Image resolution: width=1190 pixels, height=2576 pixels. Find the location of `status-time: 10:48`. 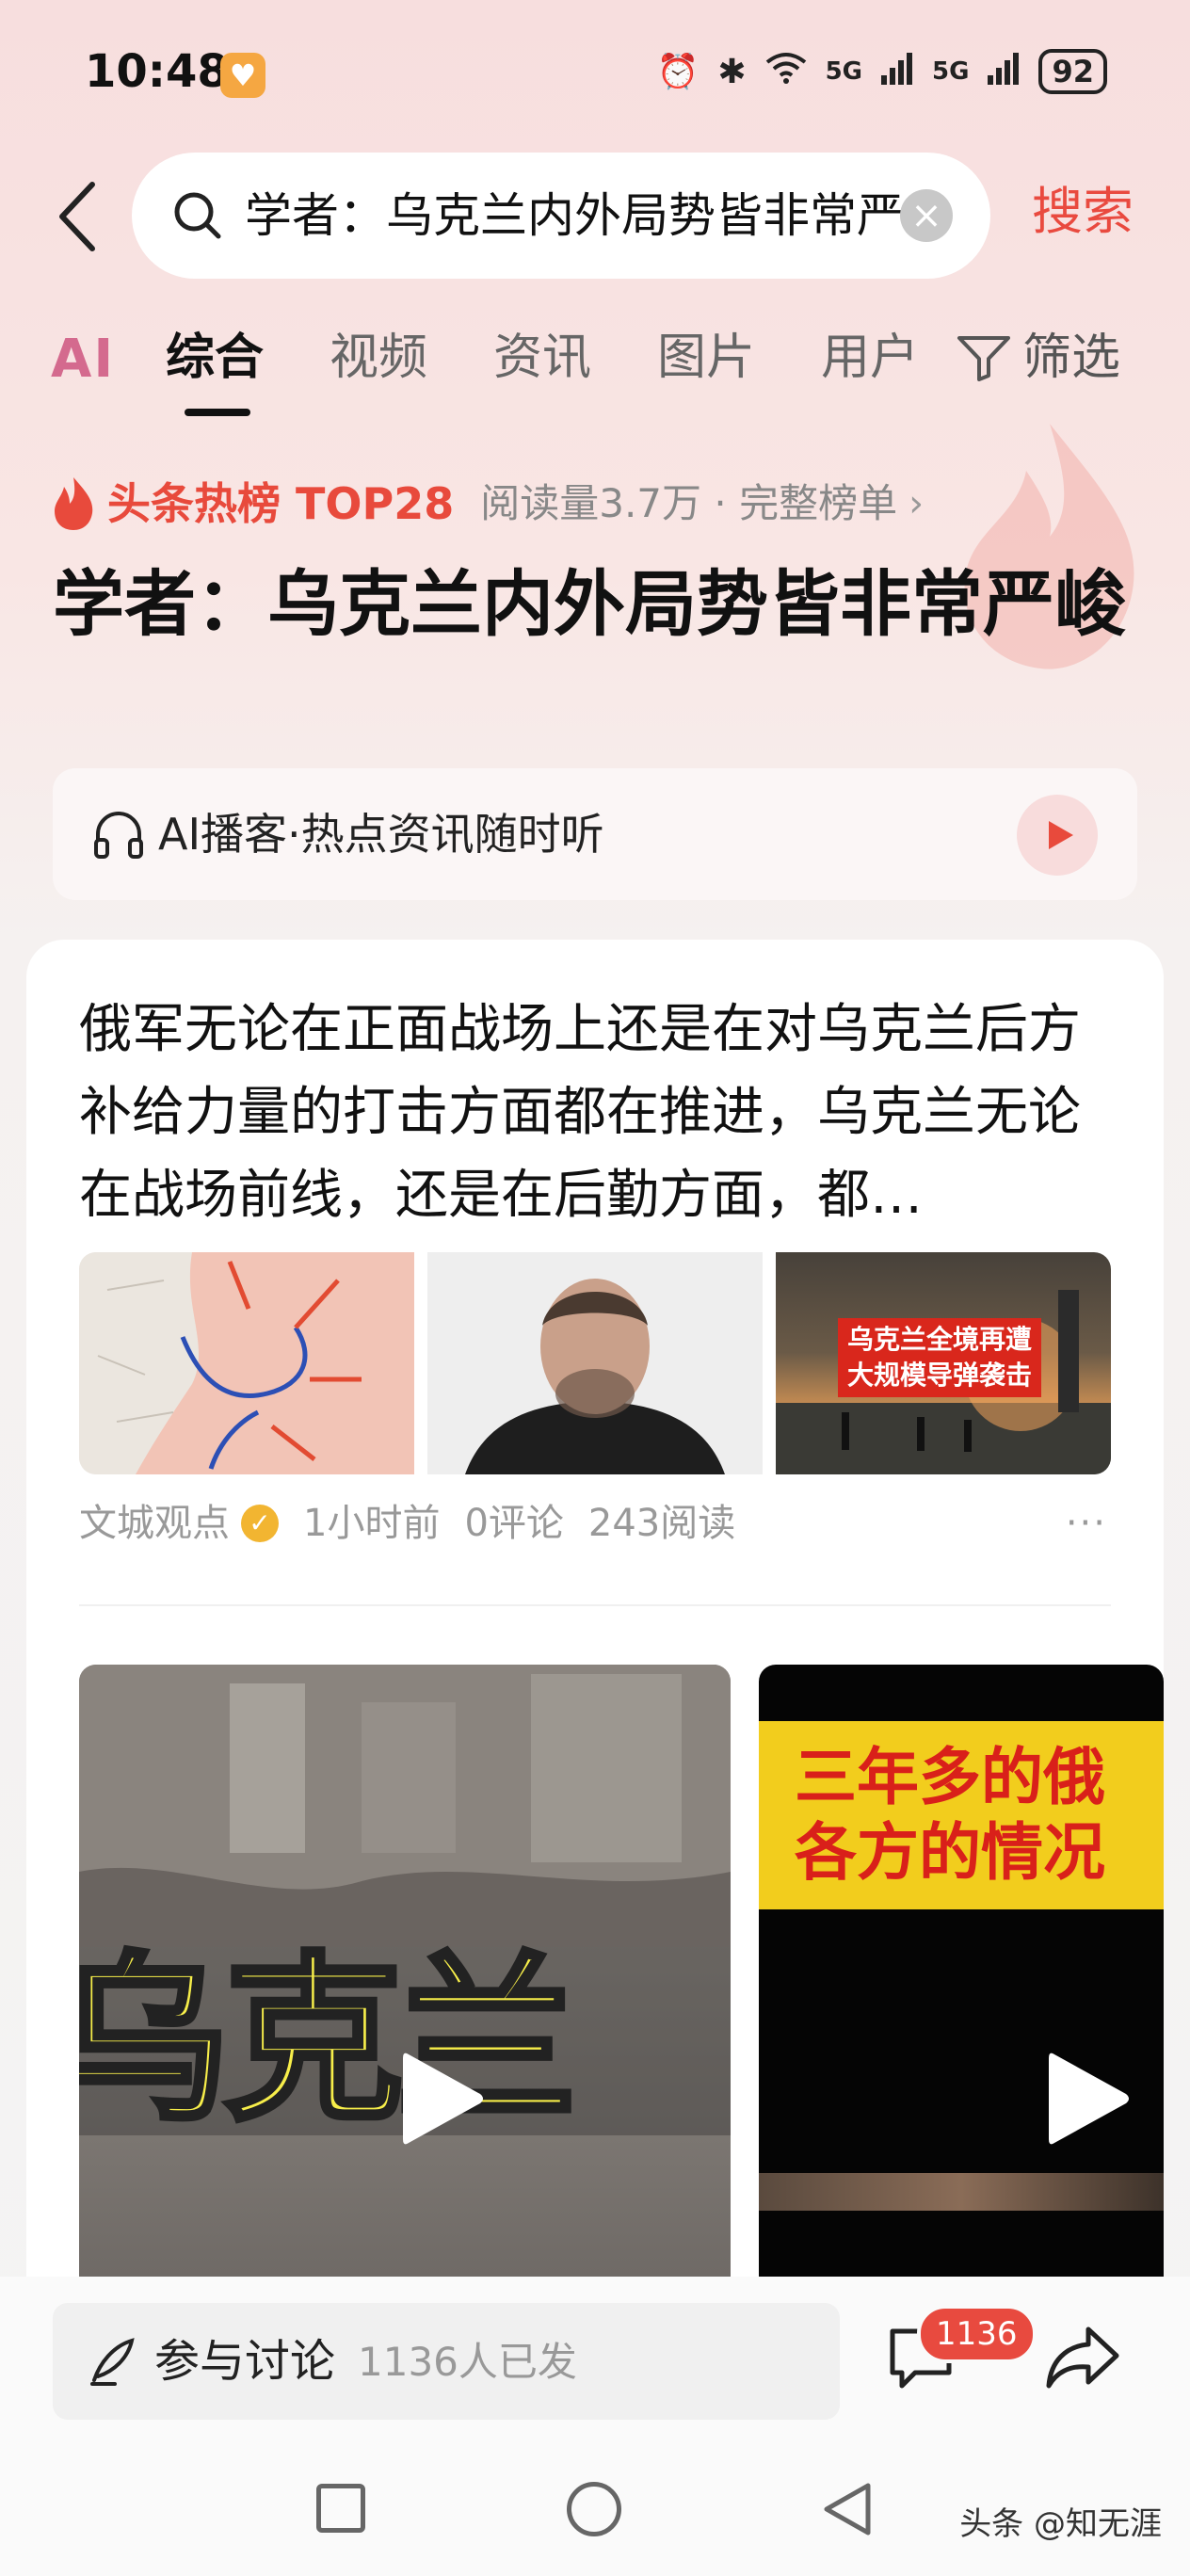

status-time: 10:48 is located at coordinates (157, 71).